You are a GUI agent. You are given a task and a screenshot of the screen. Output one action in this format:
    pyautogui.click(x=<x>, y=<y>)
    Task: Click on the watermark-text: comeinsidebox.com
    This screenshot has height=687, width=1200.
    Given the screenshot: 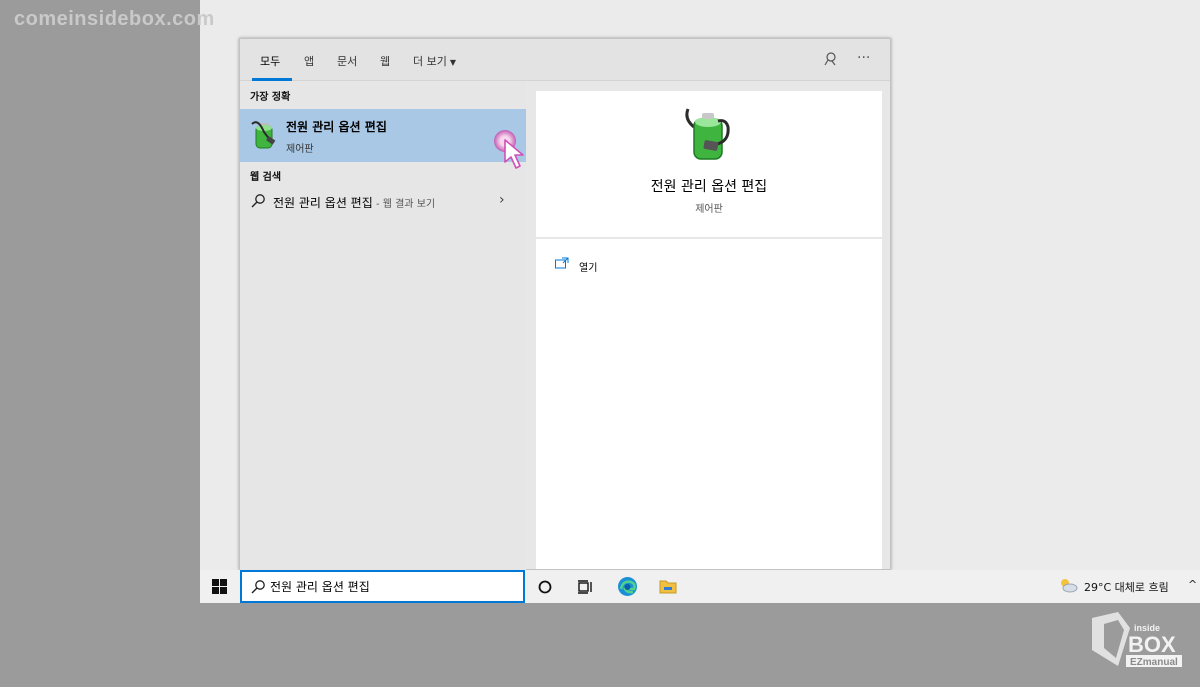 What is the action you would take?
    pyautogui.click(x=114, y=19)
    